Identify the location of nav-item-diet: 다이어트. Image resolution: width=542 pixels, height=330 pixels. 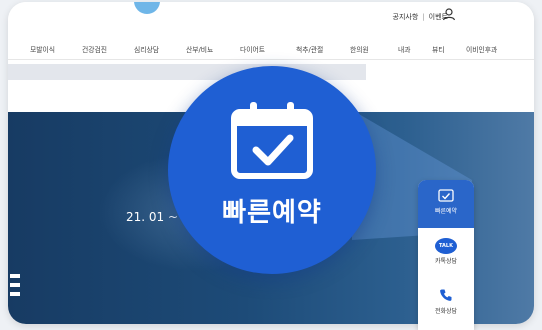
(252, 49).